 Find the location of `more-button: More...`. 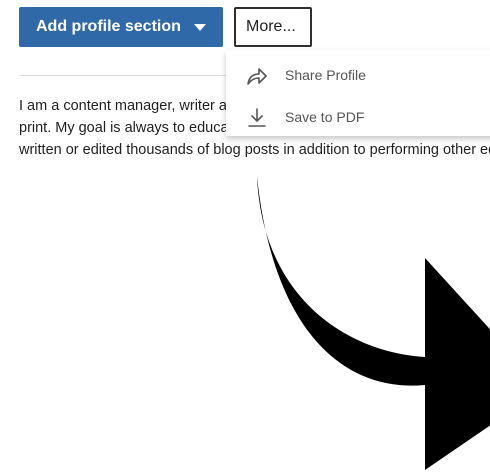

more-button: More... is located at coordinates (273, 27).